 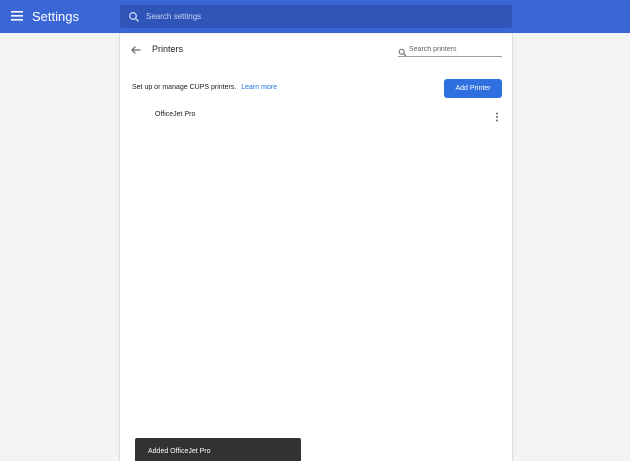 I want to click on toast-notification: Added OfficeJet Pro, so click(x=218, y=449).